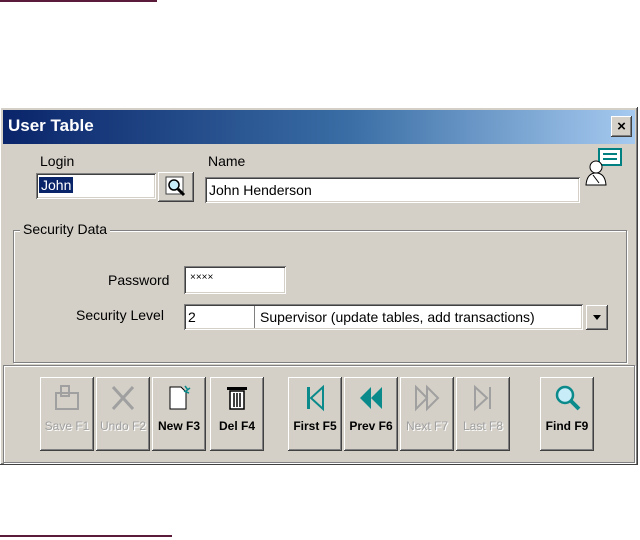 This screenshot has height=540, width=640. Describe the element at coordinates (315, 426) in the screenshot. I see `first-record-button-label: First F5` at that location.